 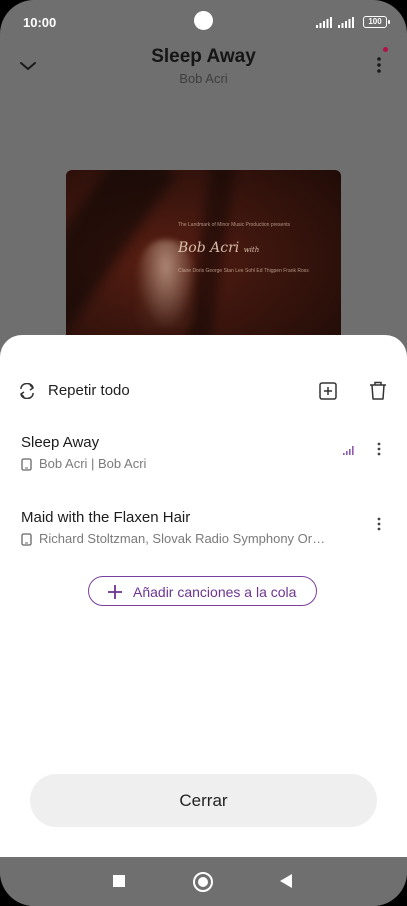 What do you see at coordinates (27, 391) in the screenshot?
I see `repeat-icon` at bounding box center [27, 391].